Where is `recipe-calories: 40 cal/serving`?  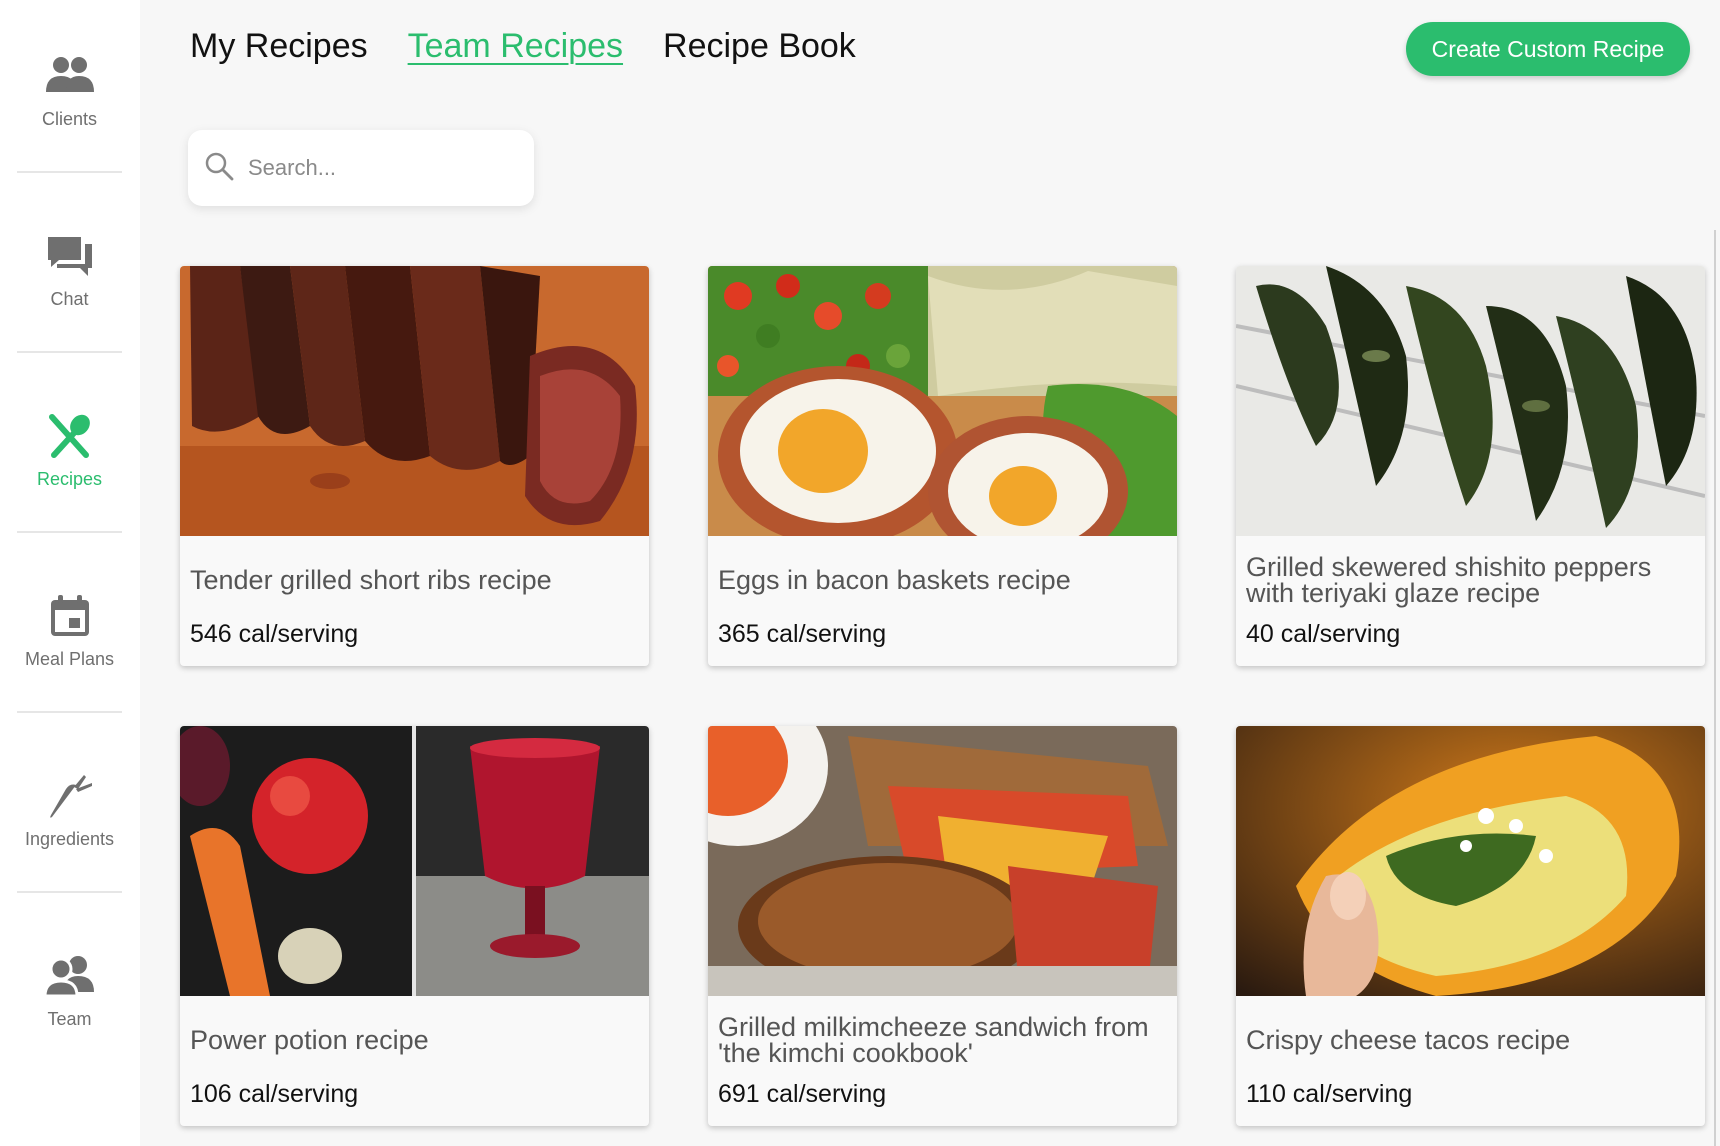
recipe-calories: 40 cal/serving is located at coordinates (1323, 634).